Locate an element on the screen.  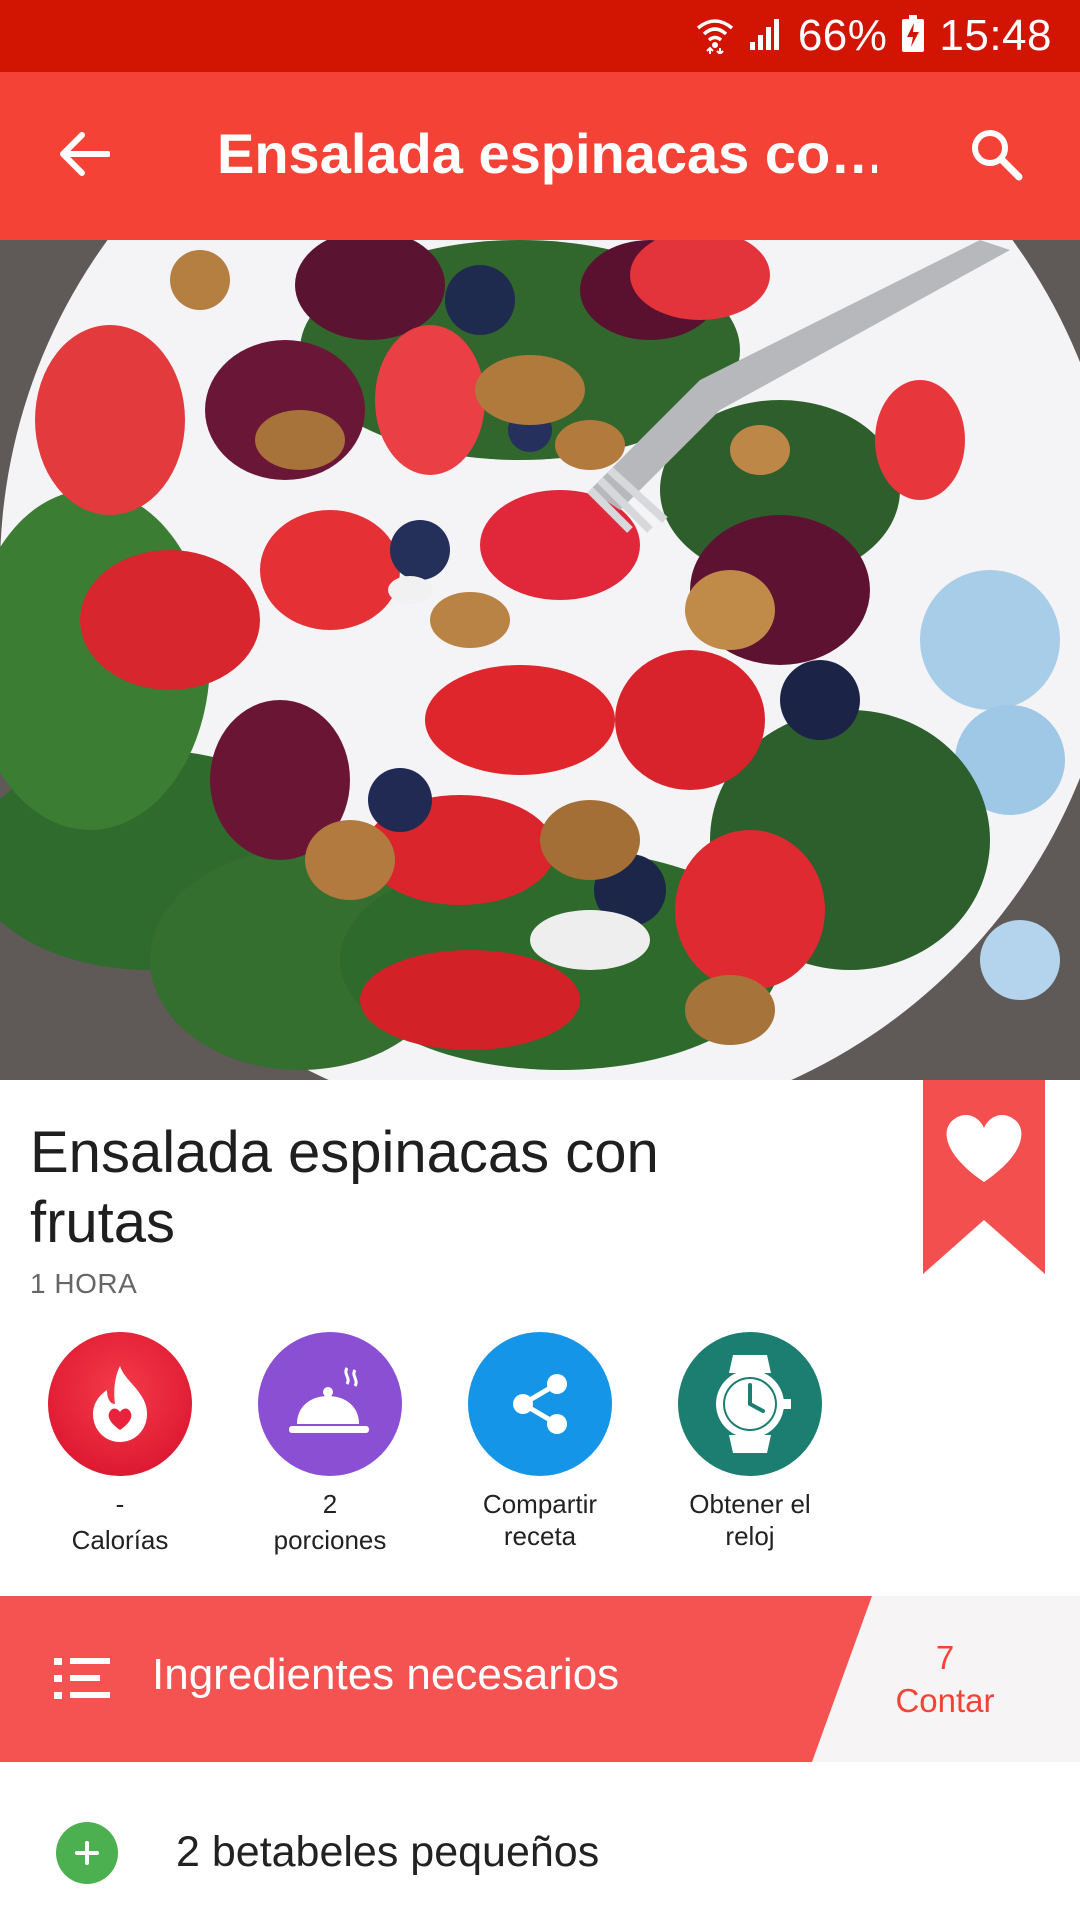
calories-value: - is located at coordinates (120, 1504).